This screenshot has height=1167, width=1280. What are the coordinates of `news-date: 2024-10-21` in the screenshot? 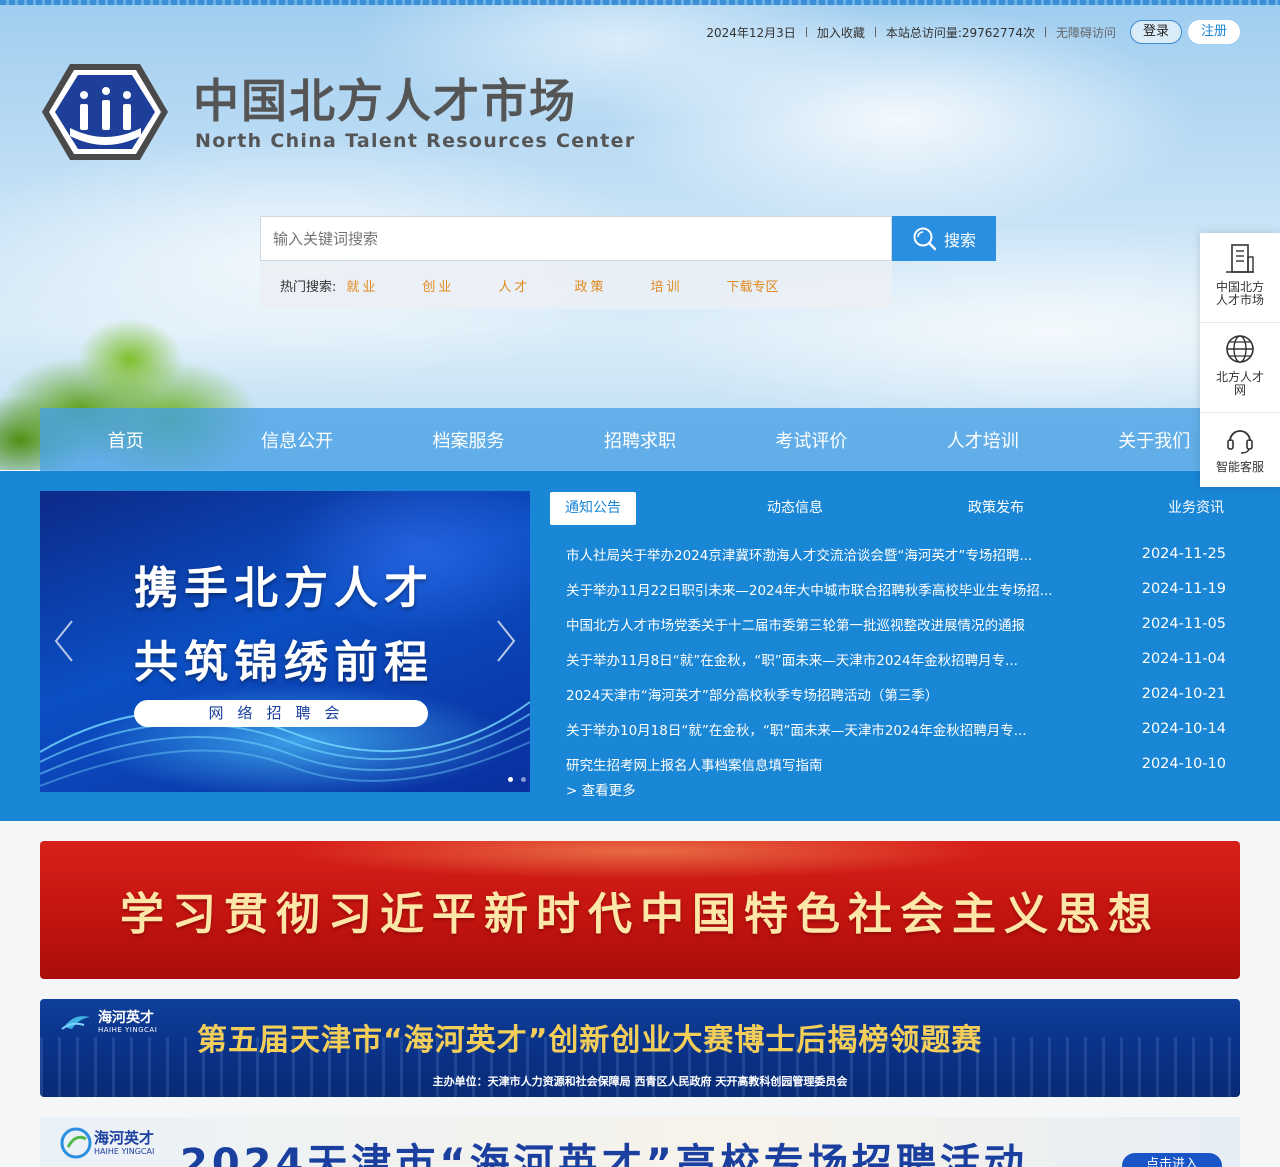 It's located at (1183, 693).